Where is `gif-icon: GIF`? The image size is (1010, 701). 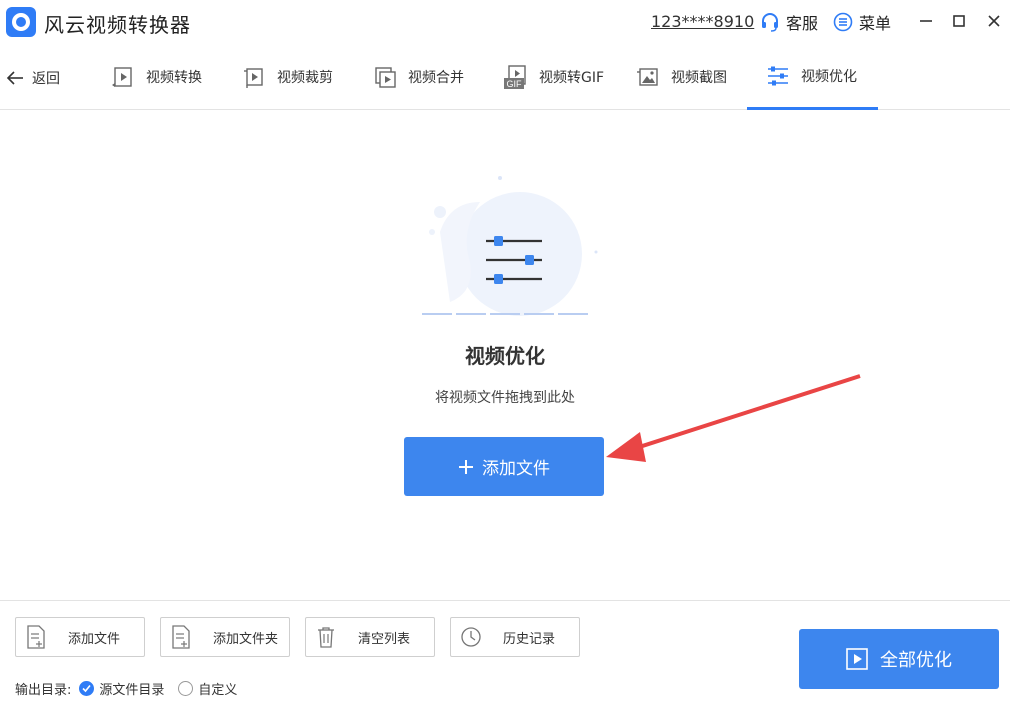
gif-icon: GIF is located at coordinates (516, 77).